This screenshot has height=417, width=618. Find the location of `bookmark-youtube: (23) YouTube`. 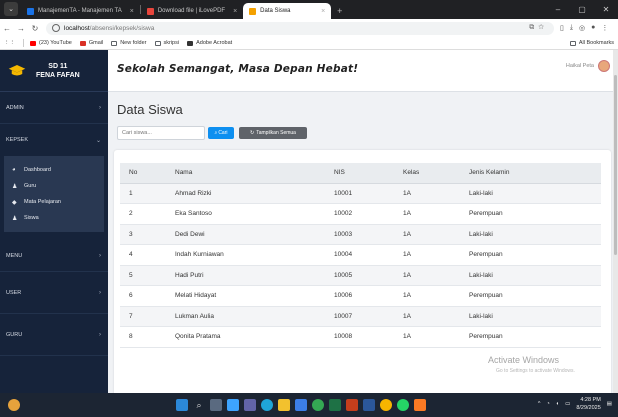

bookmark-youtube: (23) YouTube is located at coordinates (51, 43).